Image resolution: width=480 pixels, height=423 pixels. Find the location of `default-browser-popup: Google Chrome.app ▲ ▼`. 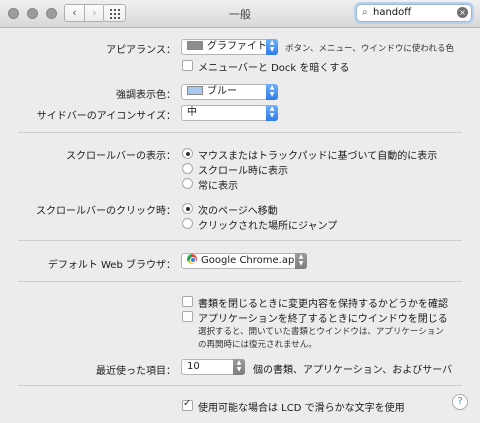

default-browser-popup: Google Chrome.app ▲ ▼ is located at coordinates (244, 261).